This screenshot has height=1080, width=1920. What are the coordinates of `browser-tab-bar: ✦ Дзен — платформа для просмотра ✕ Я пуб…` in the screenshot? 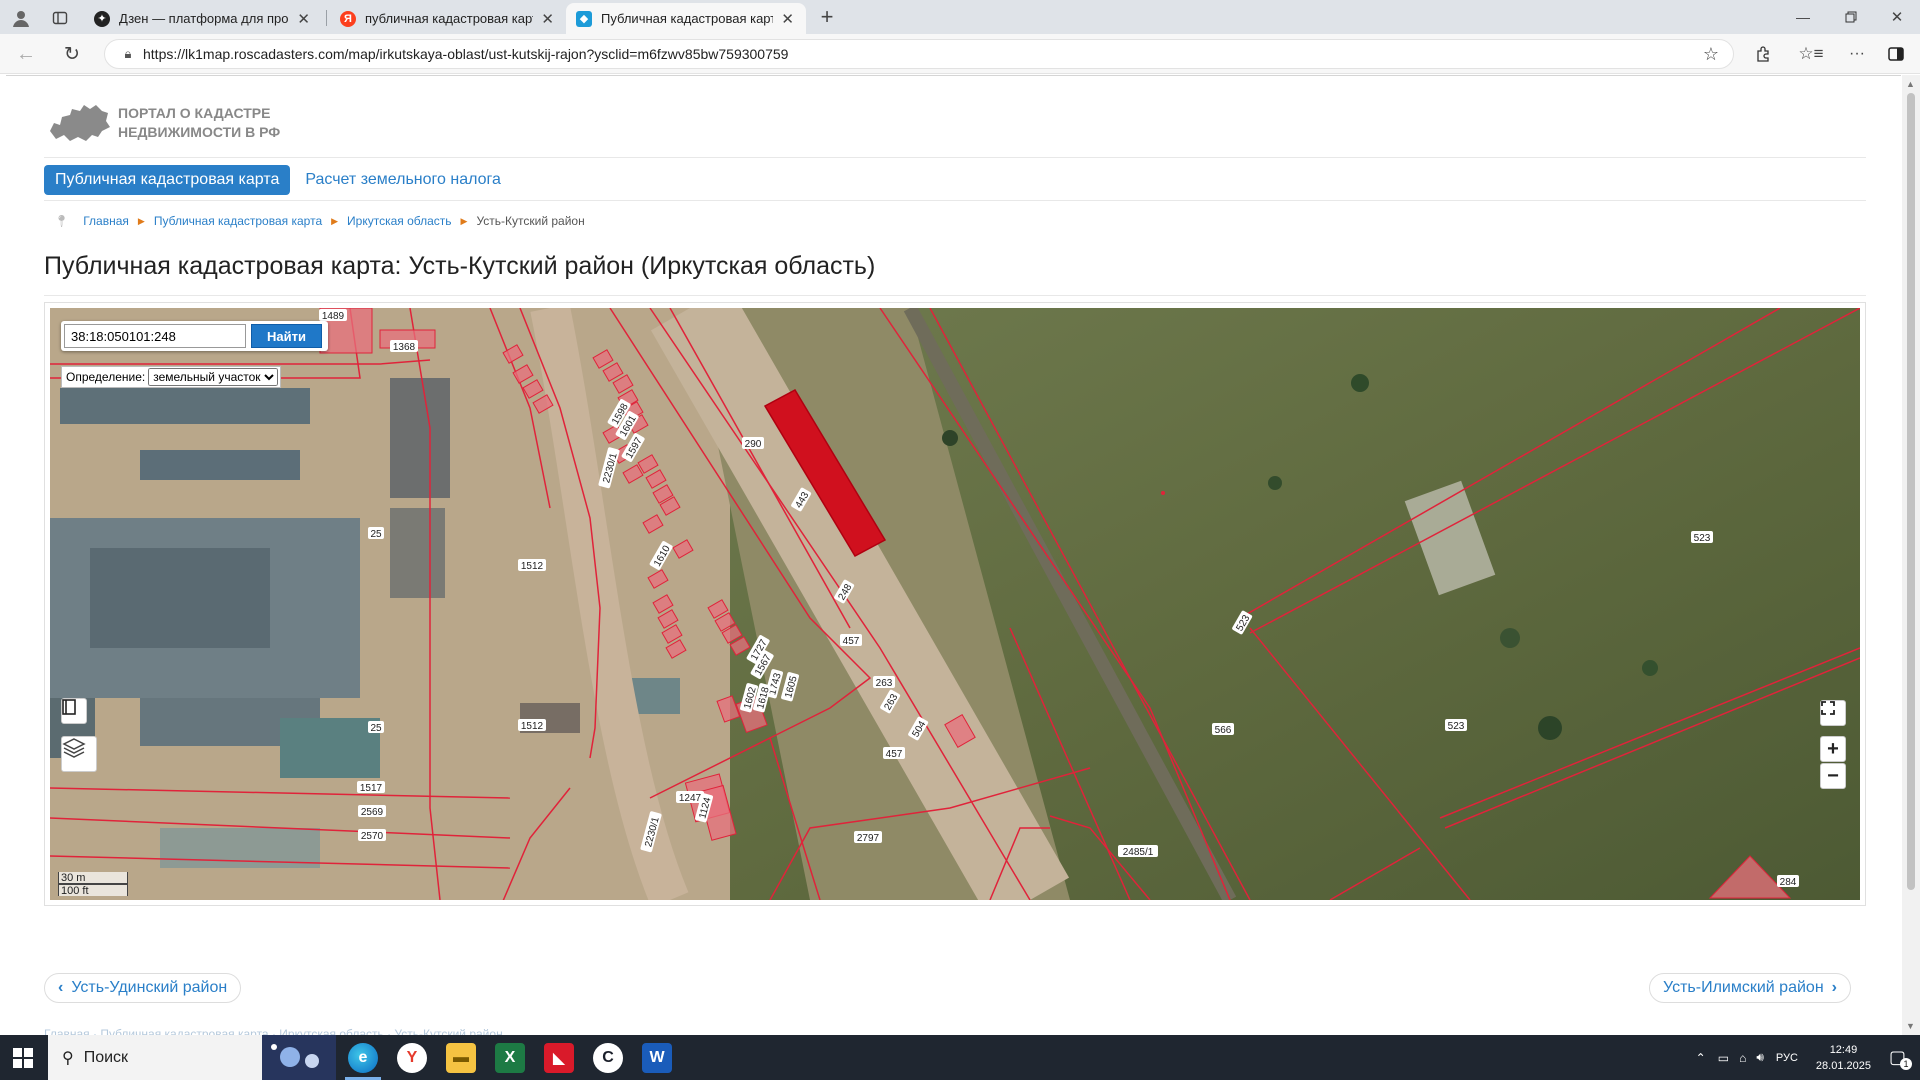 It's located at (960, 17).